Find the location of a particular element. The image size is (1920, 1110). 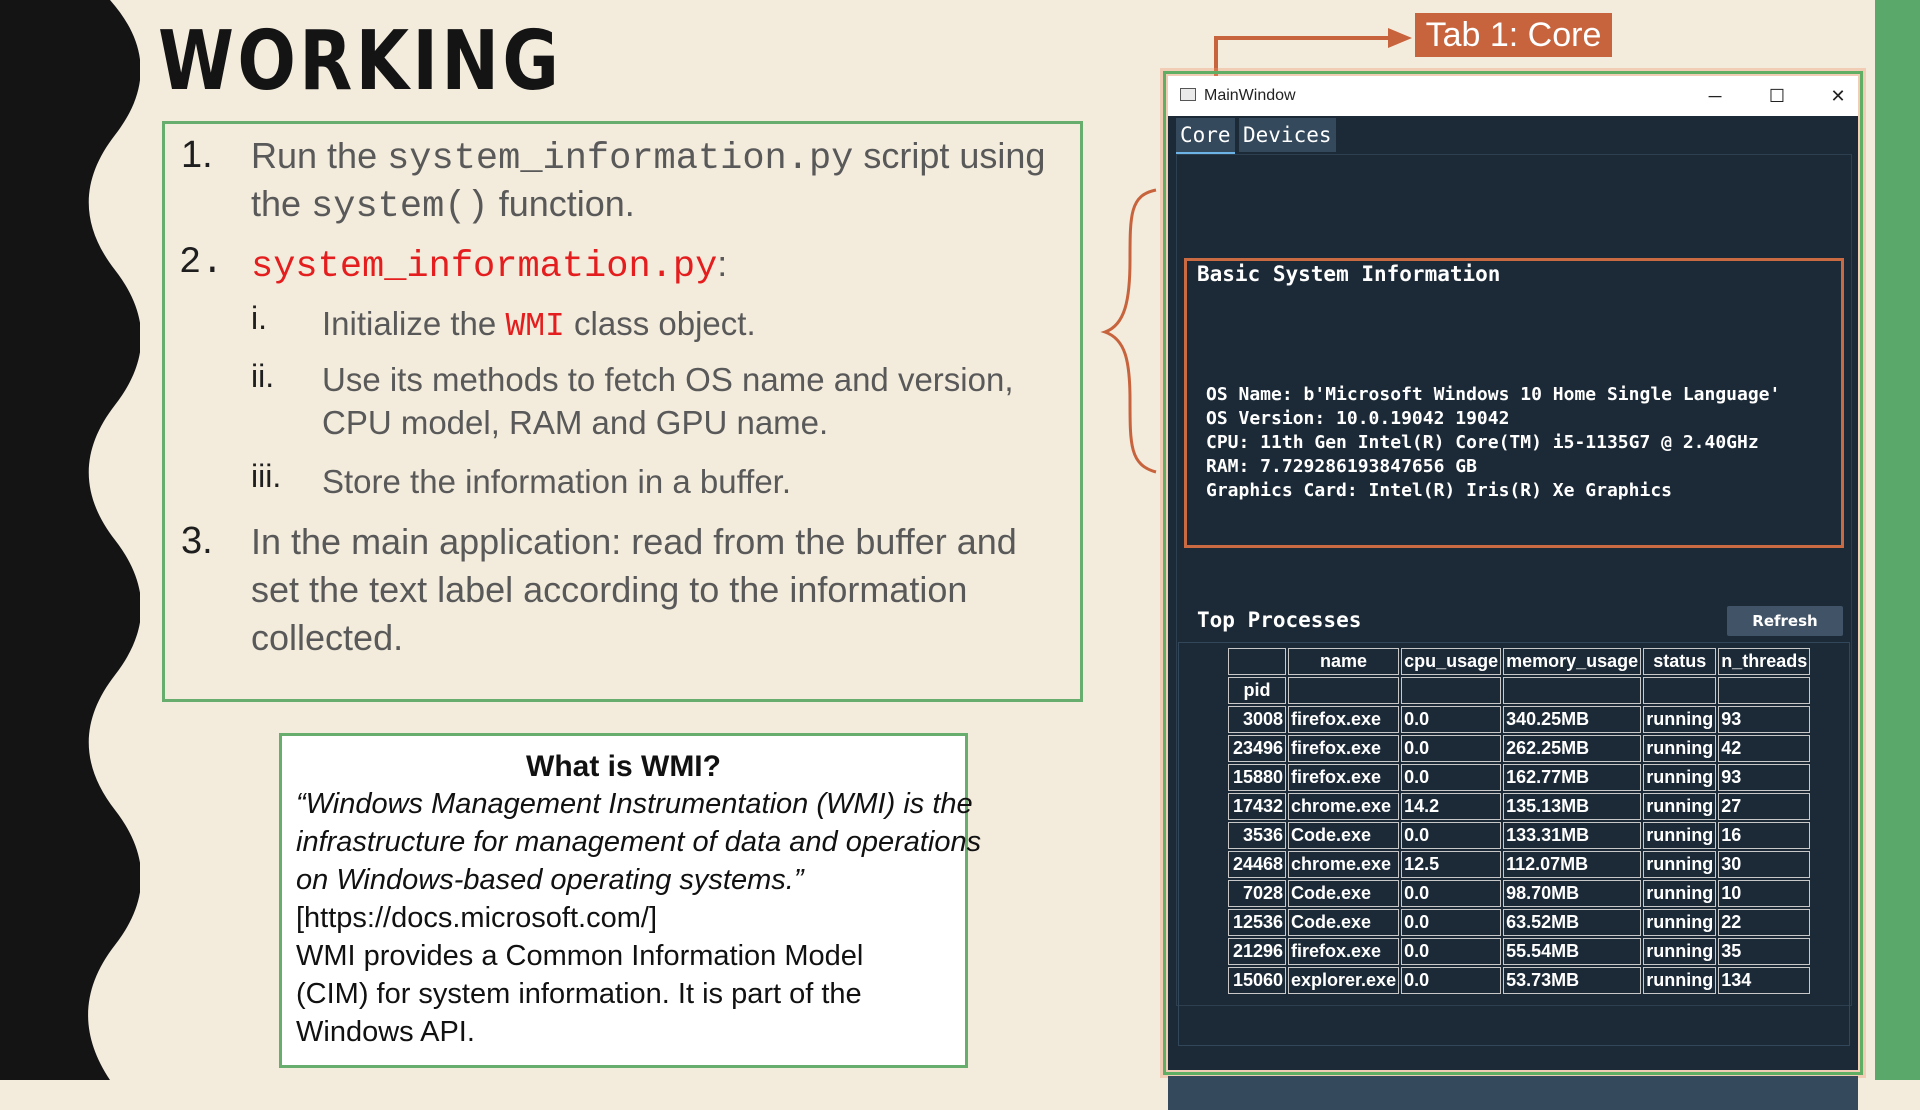

pid-cell: 12536 is located at coordinates (1257, 922).